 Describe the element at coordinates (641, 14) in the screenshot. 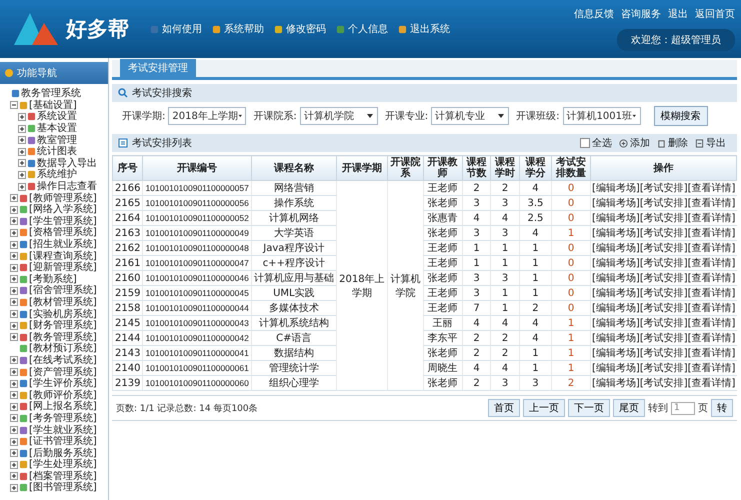

I see `top-link: 咨询服务` at that location.